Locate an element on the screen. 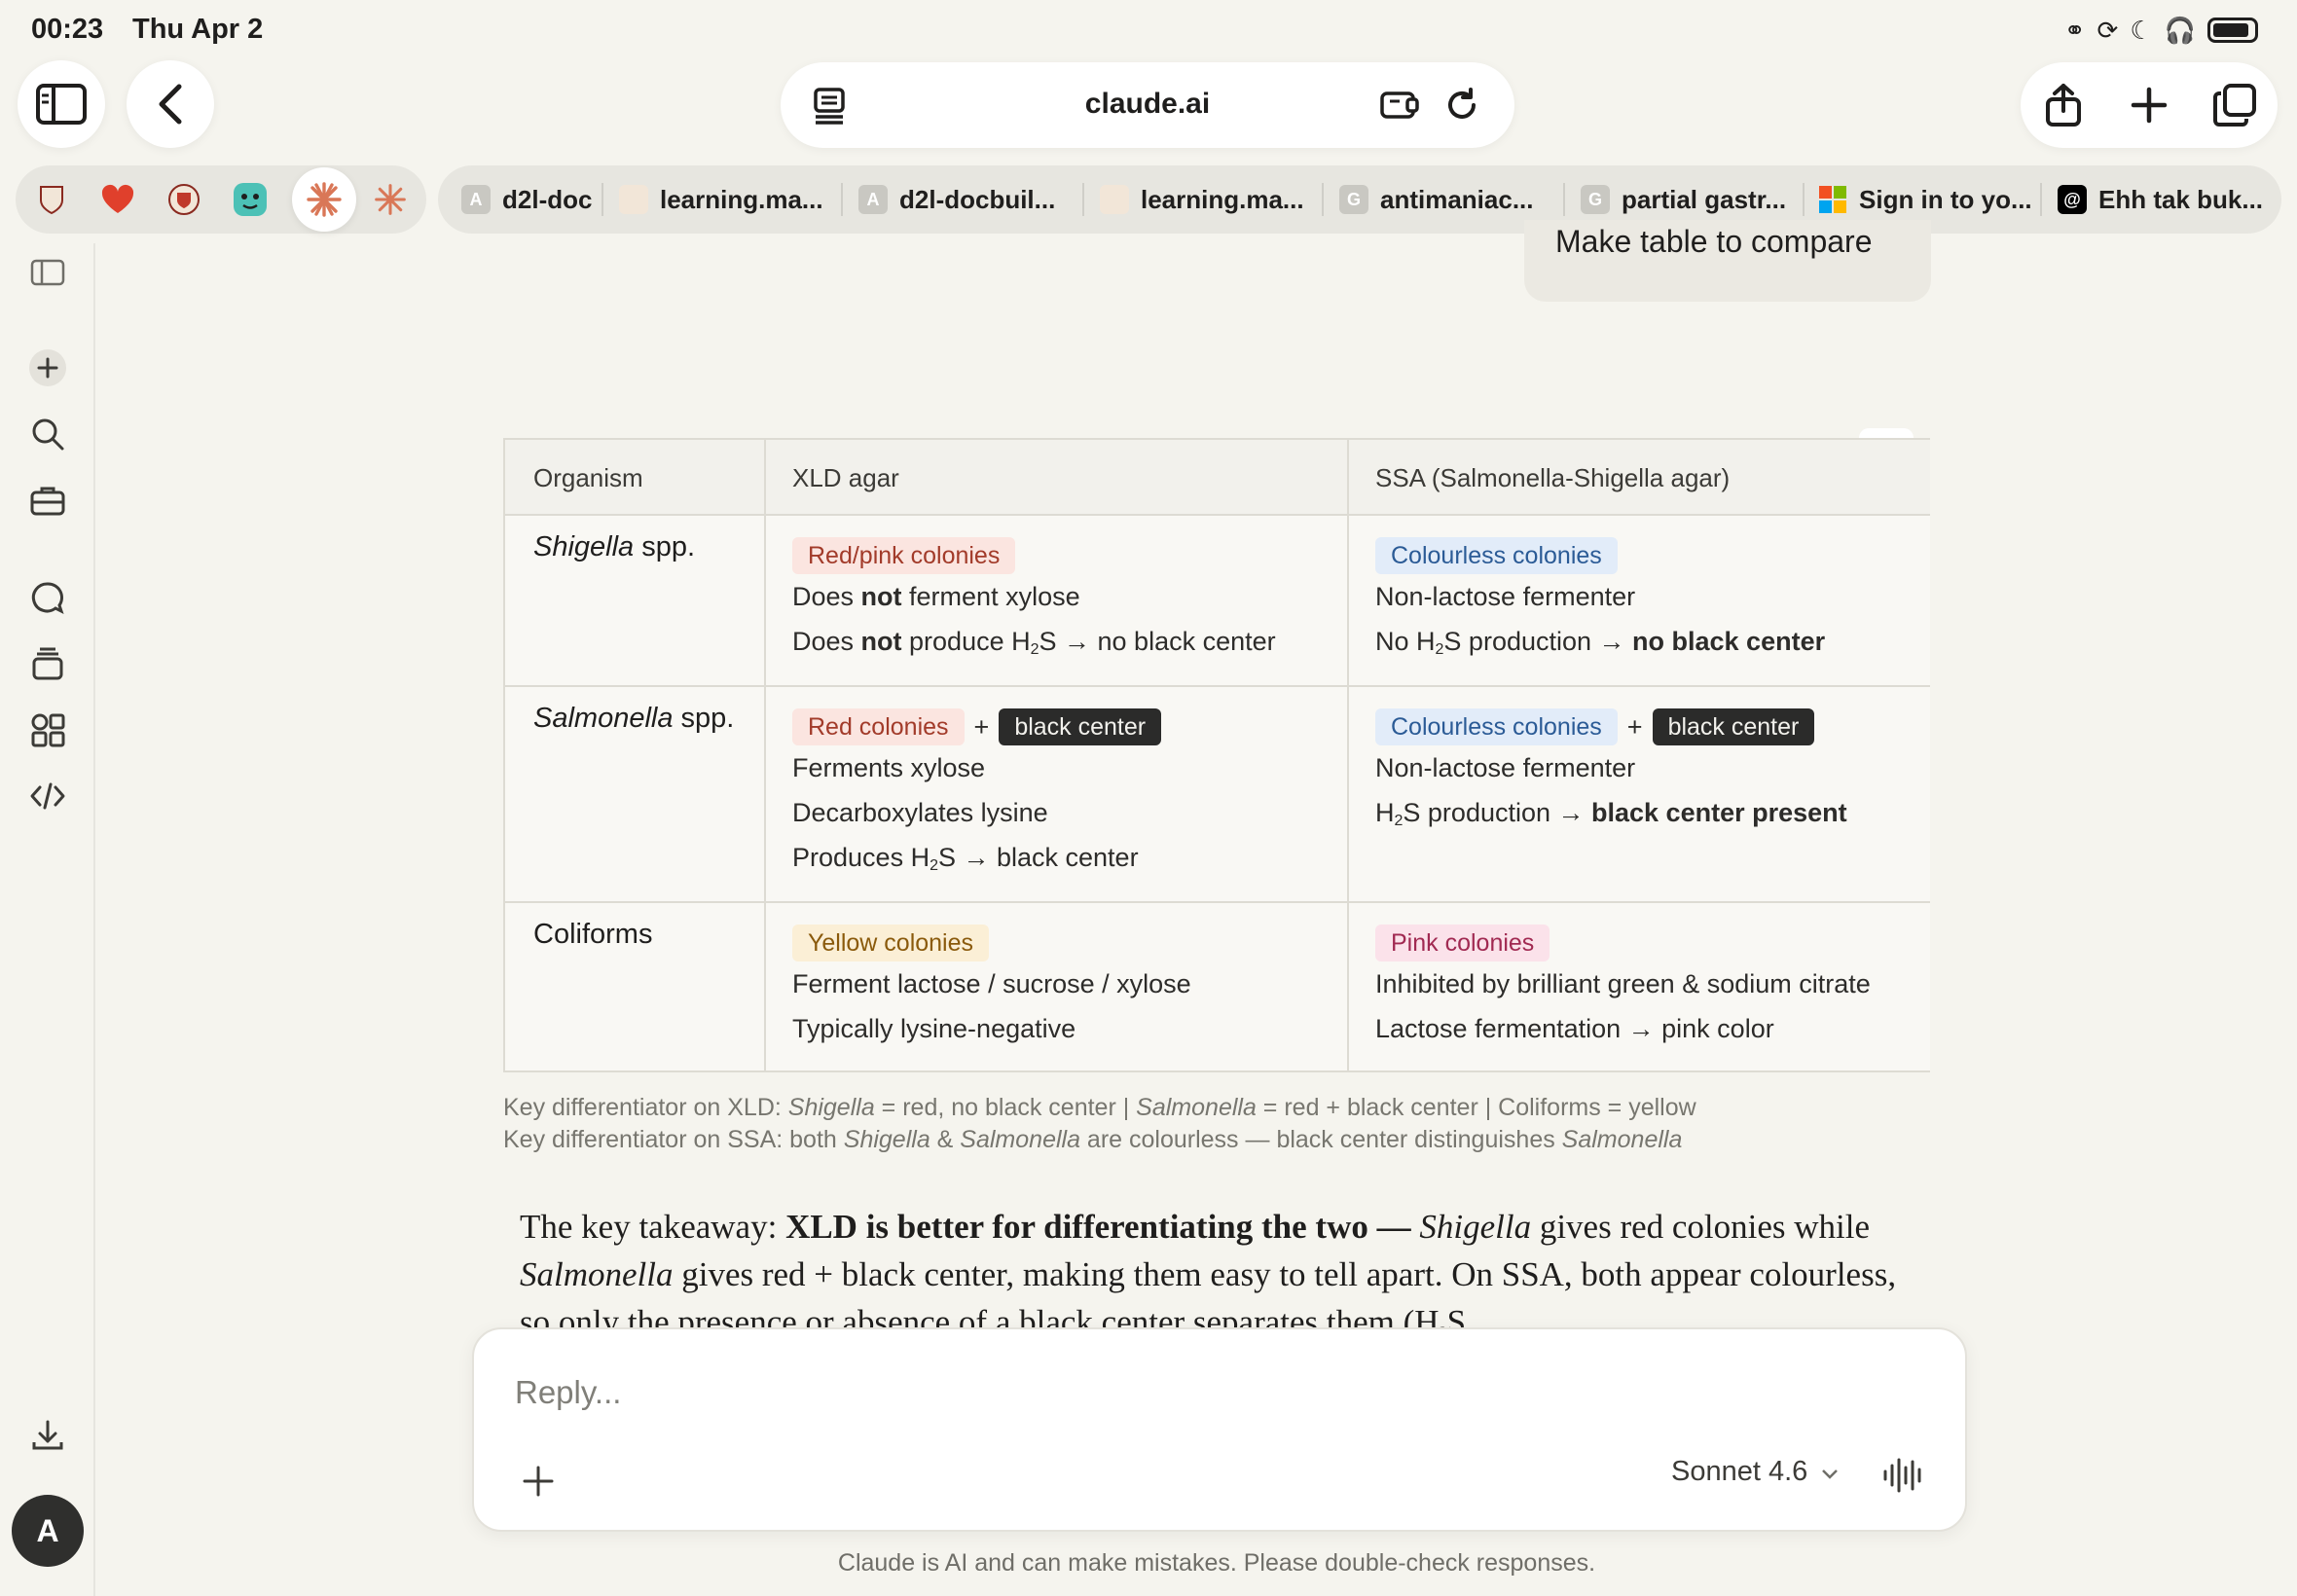 Image resolution: width=2297 pixels, height=1596 pixels. artifacts-icon is located at coordinates (47, 730).